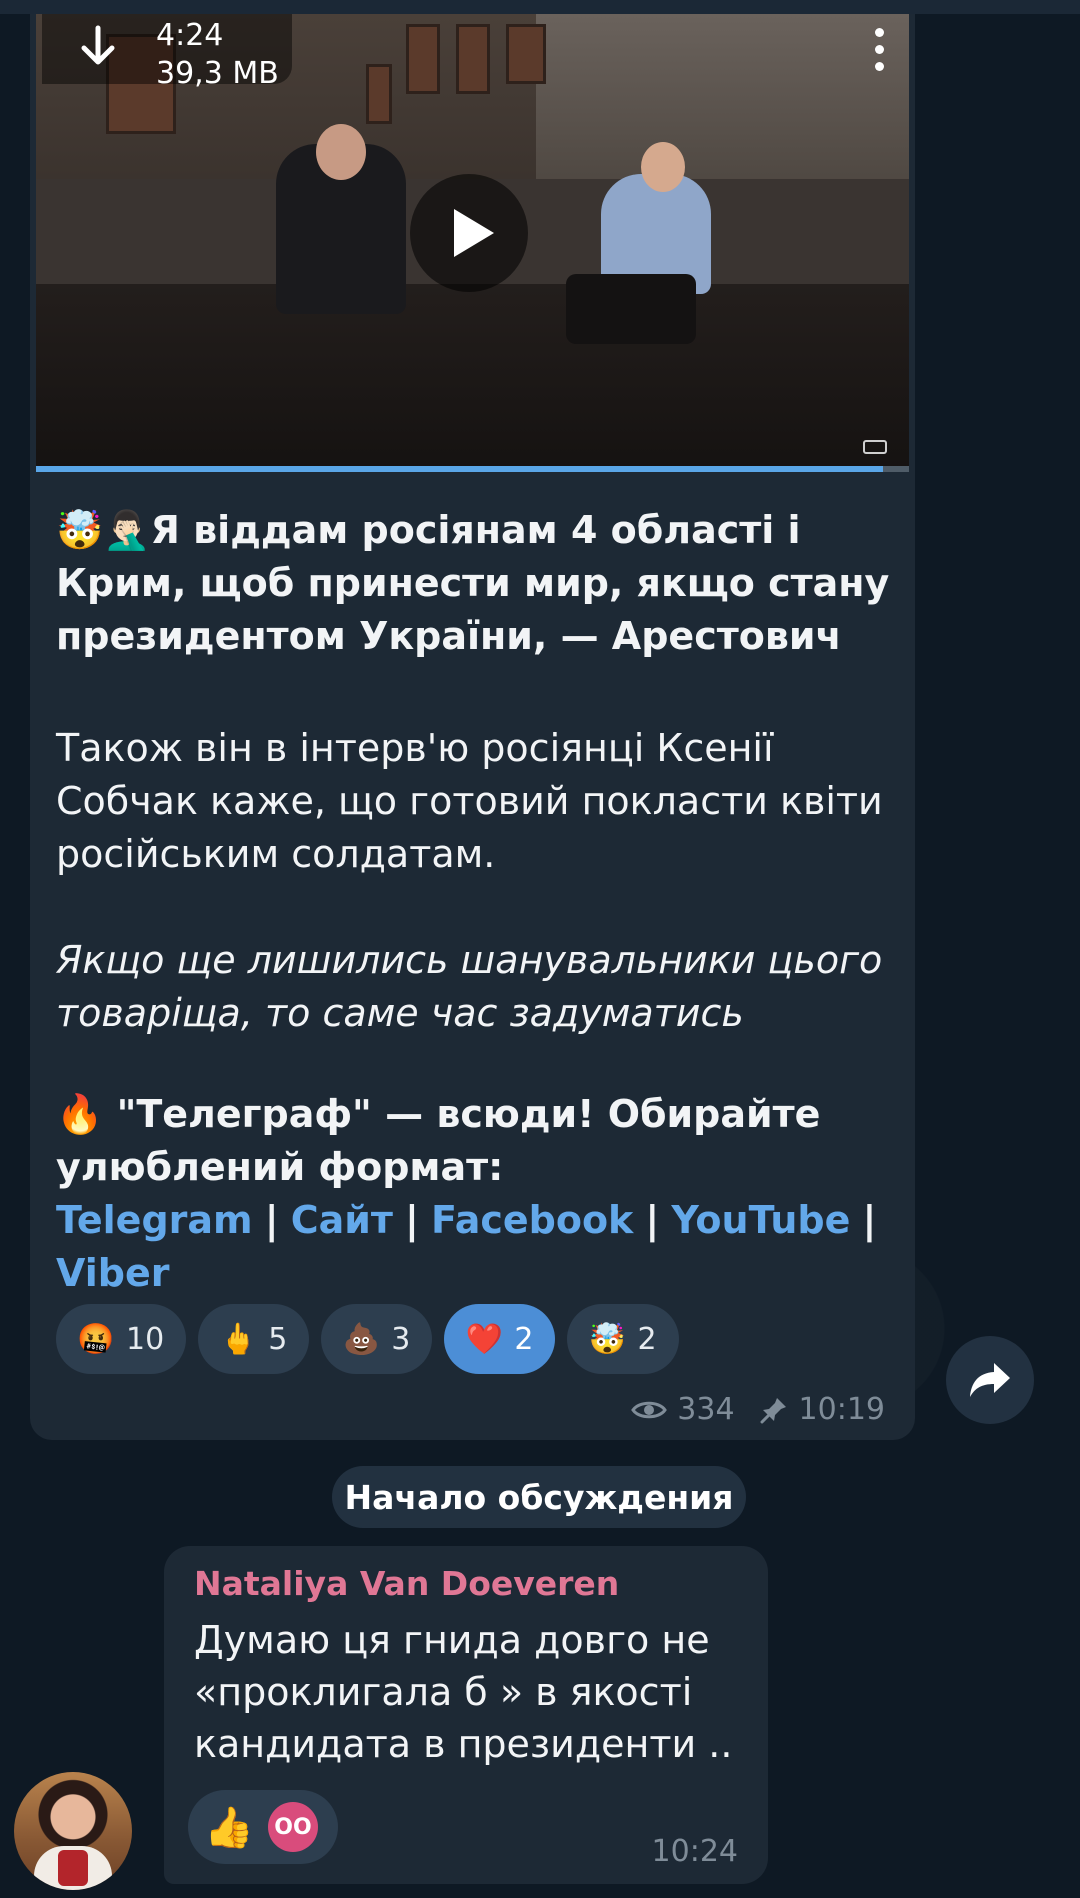 The height and width of the screenshot is (1898, 1080). I want to click on video-size: 39,3 MB, so click(217, 73).